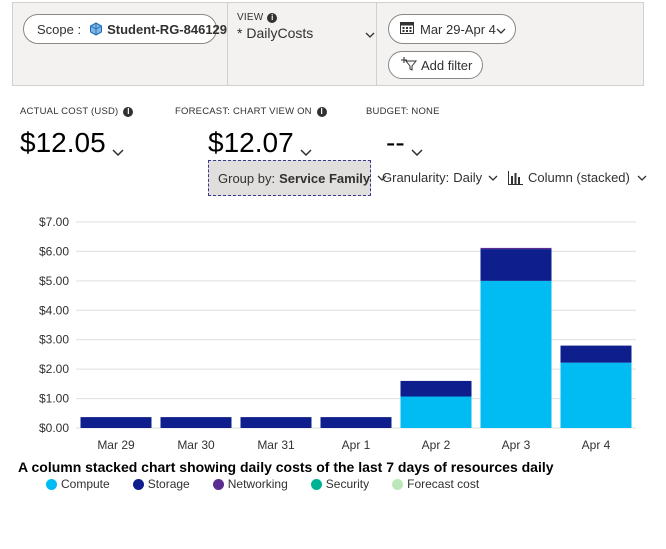 Image resolution: width=666 pixels, height=549 pixels. Describe the element at coordinates (247, 178) in the screenshot. I see `group-by-label: Group by:` at that location.